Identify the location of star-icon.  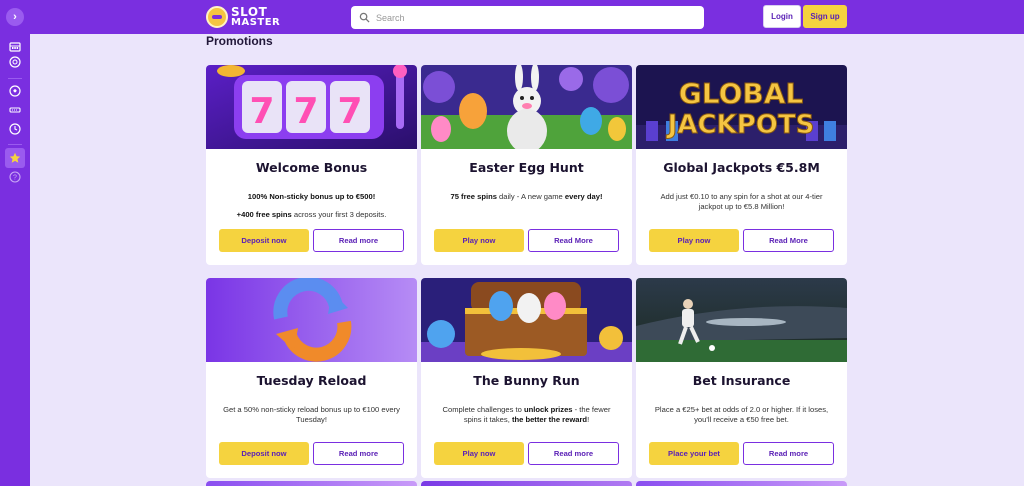
(15, 157).